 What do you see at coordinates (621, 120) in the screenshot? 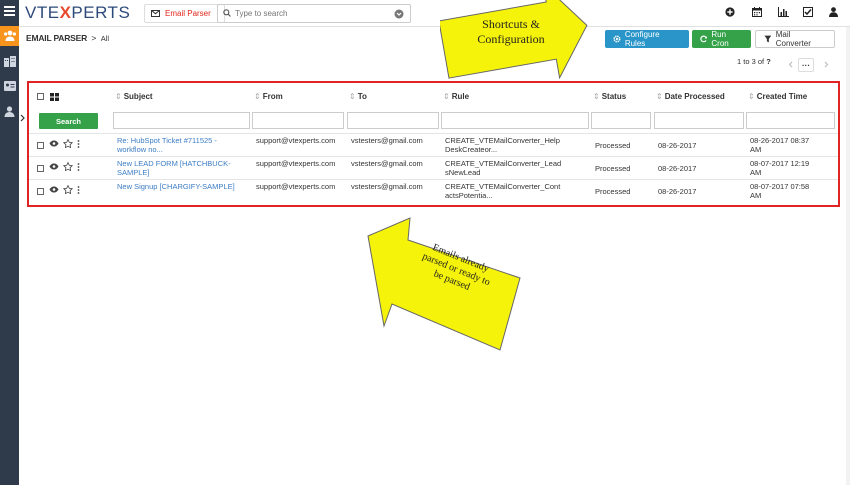
I see `filter-status-select` at bounding box center [621, 120].